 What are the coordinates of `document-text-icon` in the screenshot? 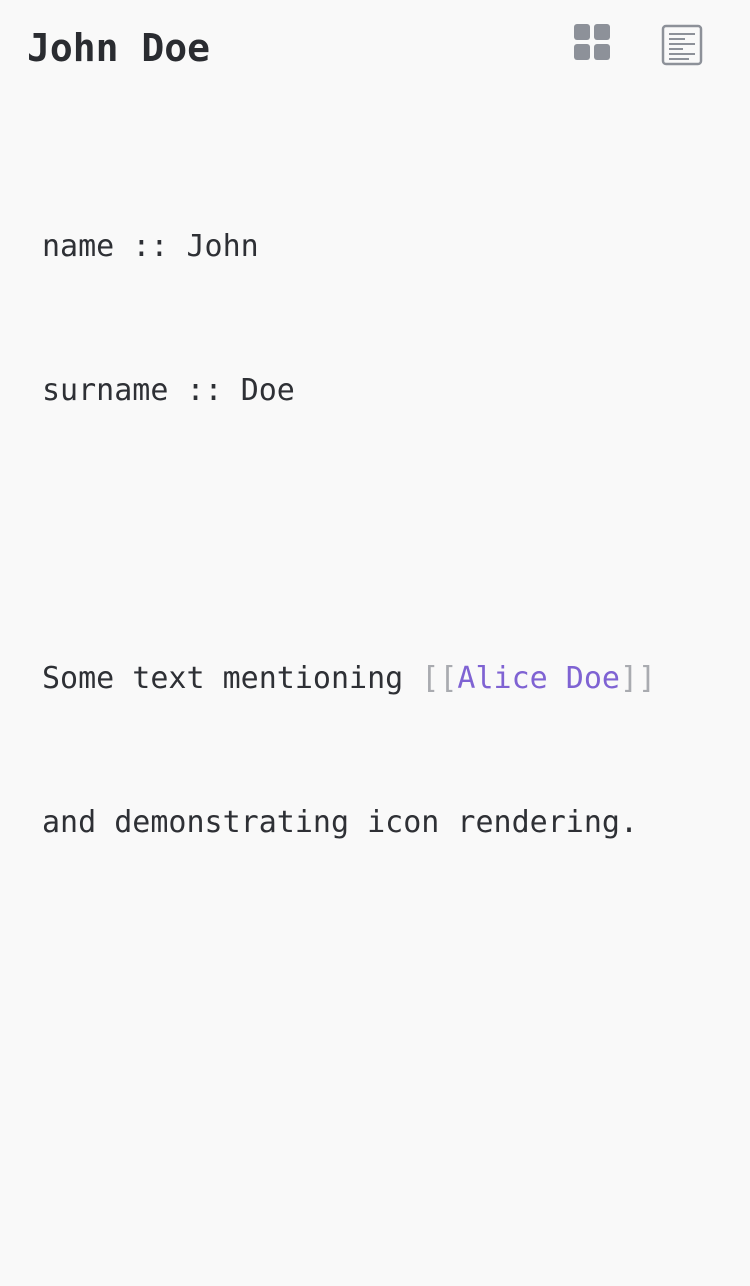 It's located at (682, 45).